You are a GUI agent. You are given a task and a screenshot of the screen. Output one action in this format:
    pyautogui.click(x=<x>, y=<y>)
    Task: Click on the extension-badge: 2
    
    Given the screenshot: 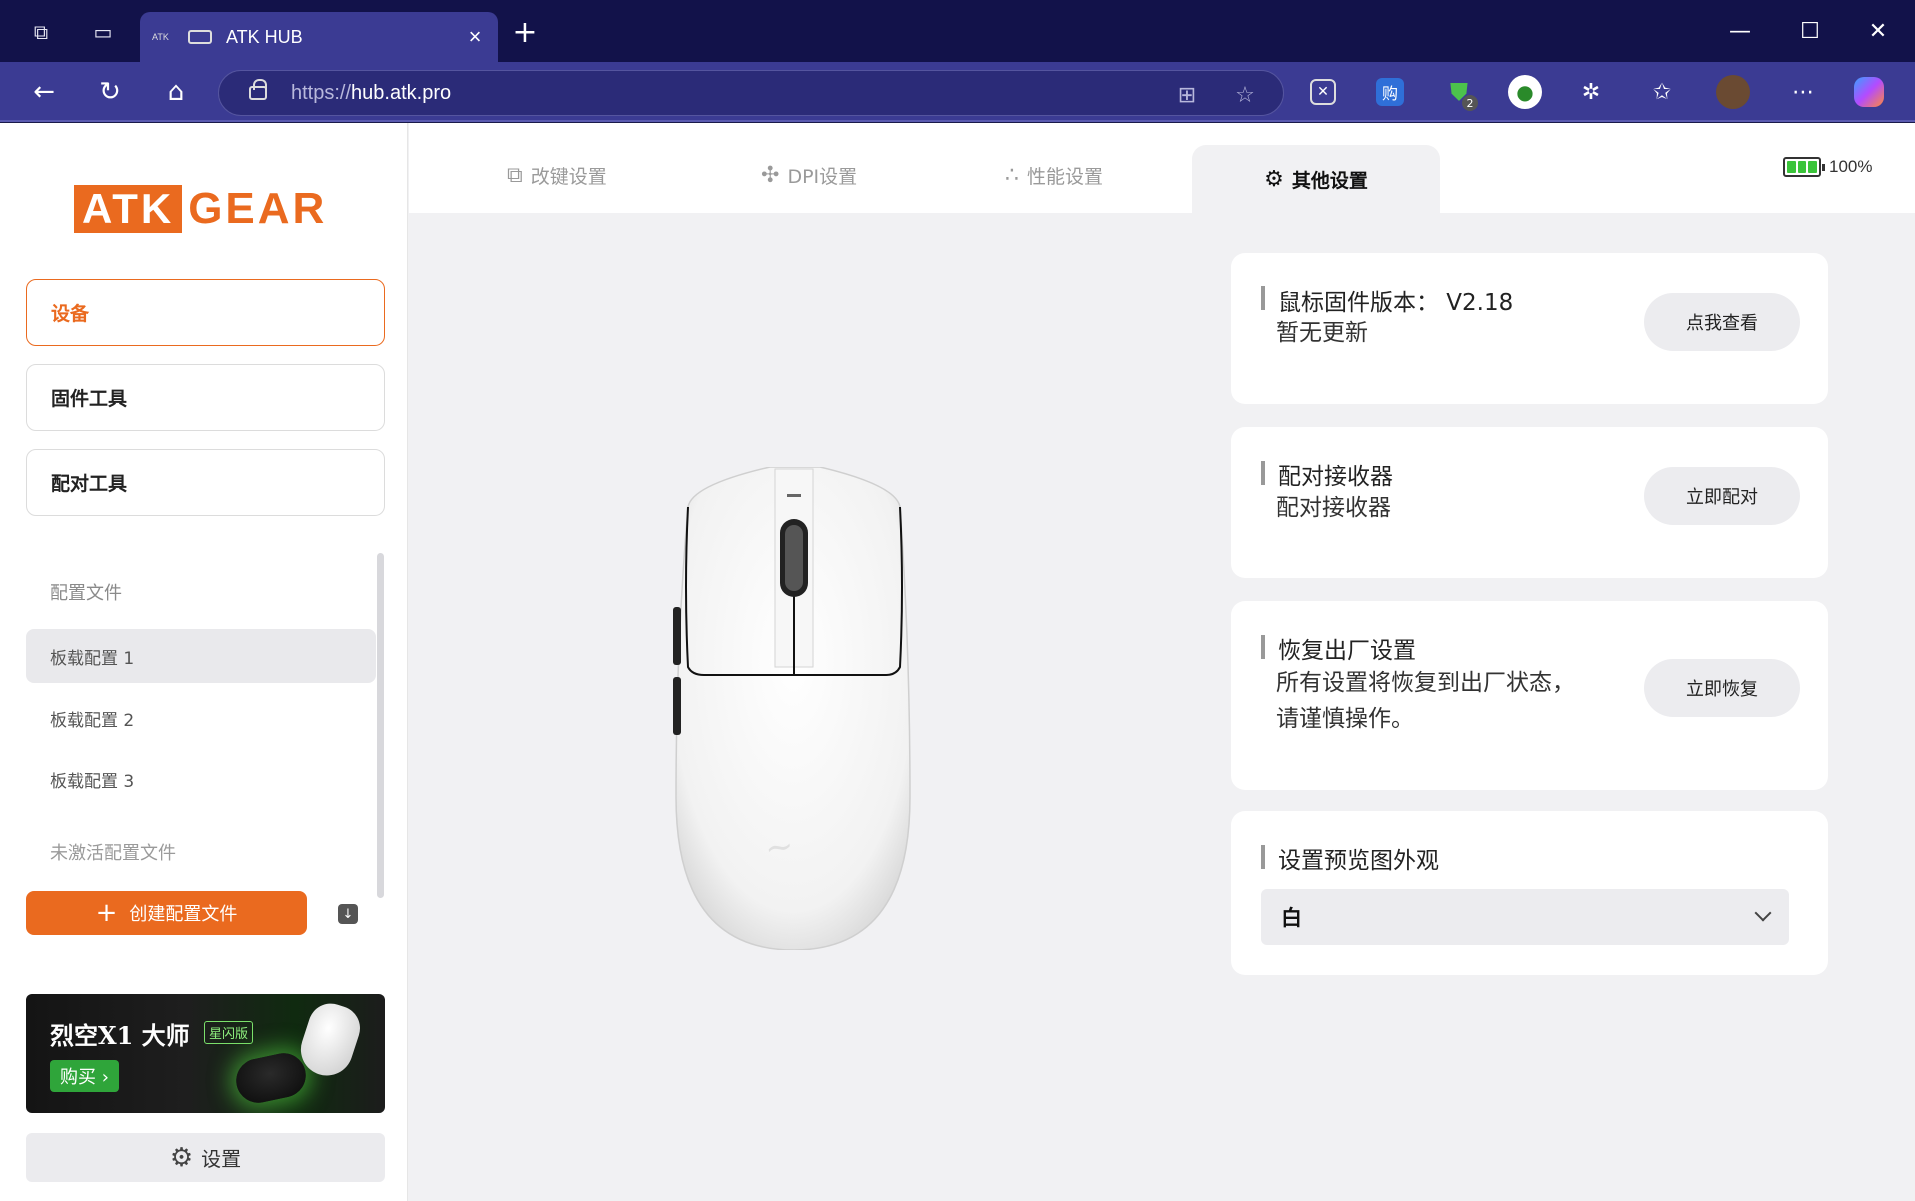 What is the action you would take?
    pyautogui.click(x=1470, y=103)
    